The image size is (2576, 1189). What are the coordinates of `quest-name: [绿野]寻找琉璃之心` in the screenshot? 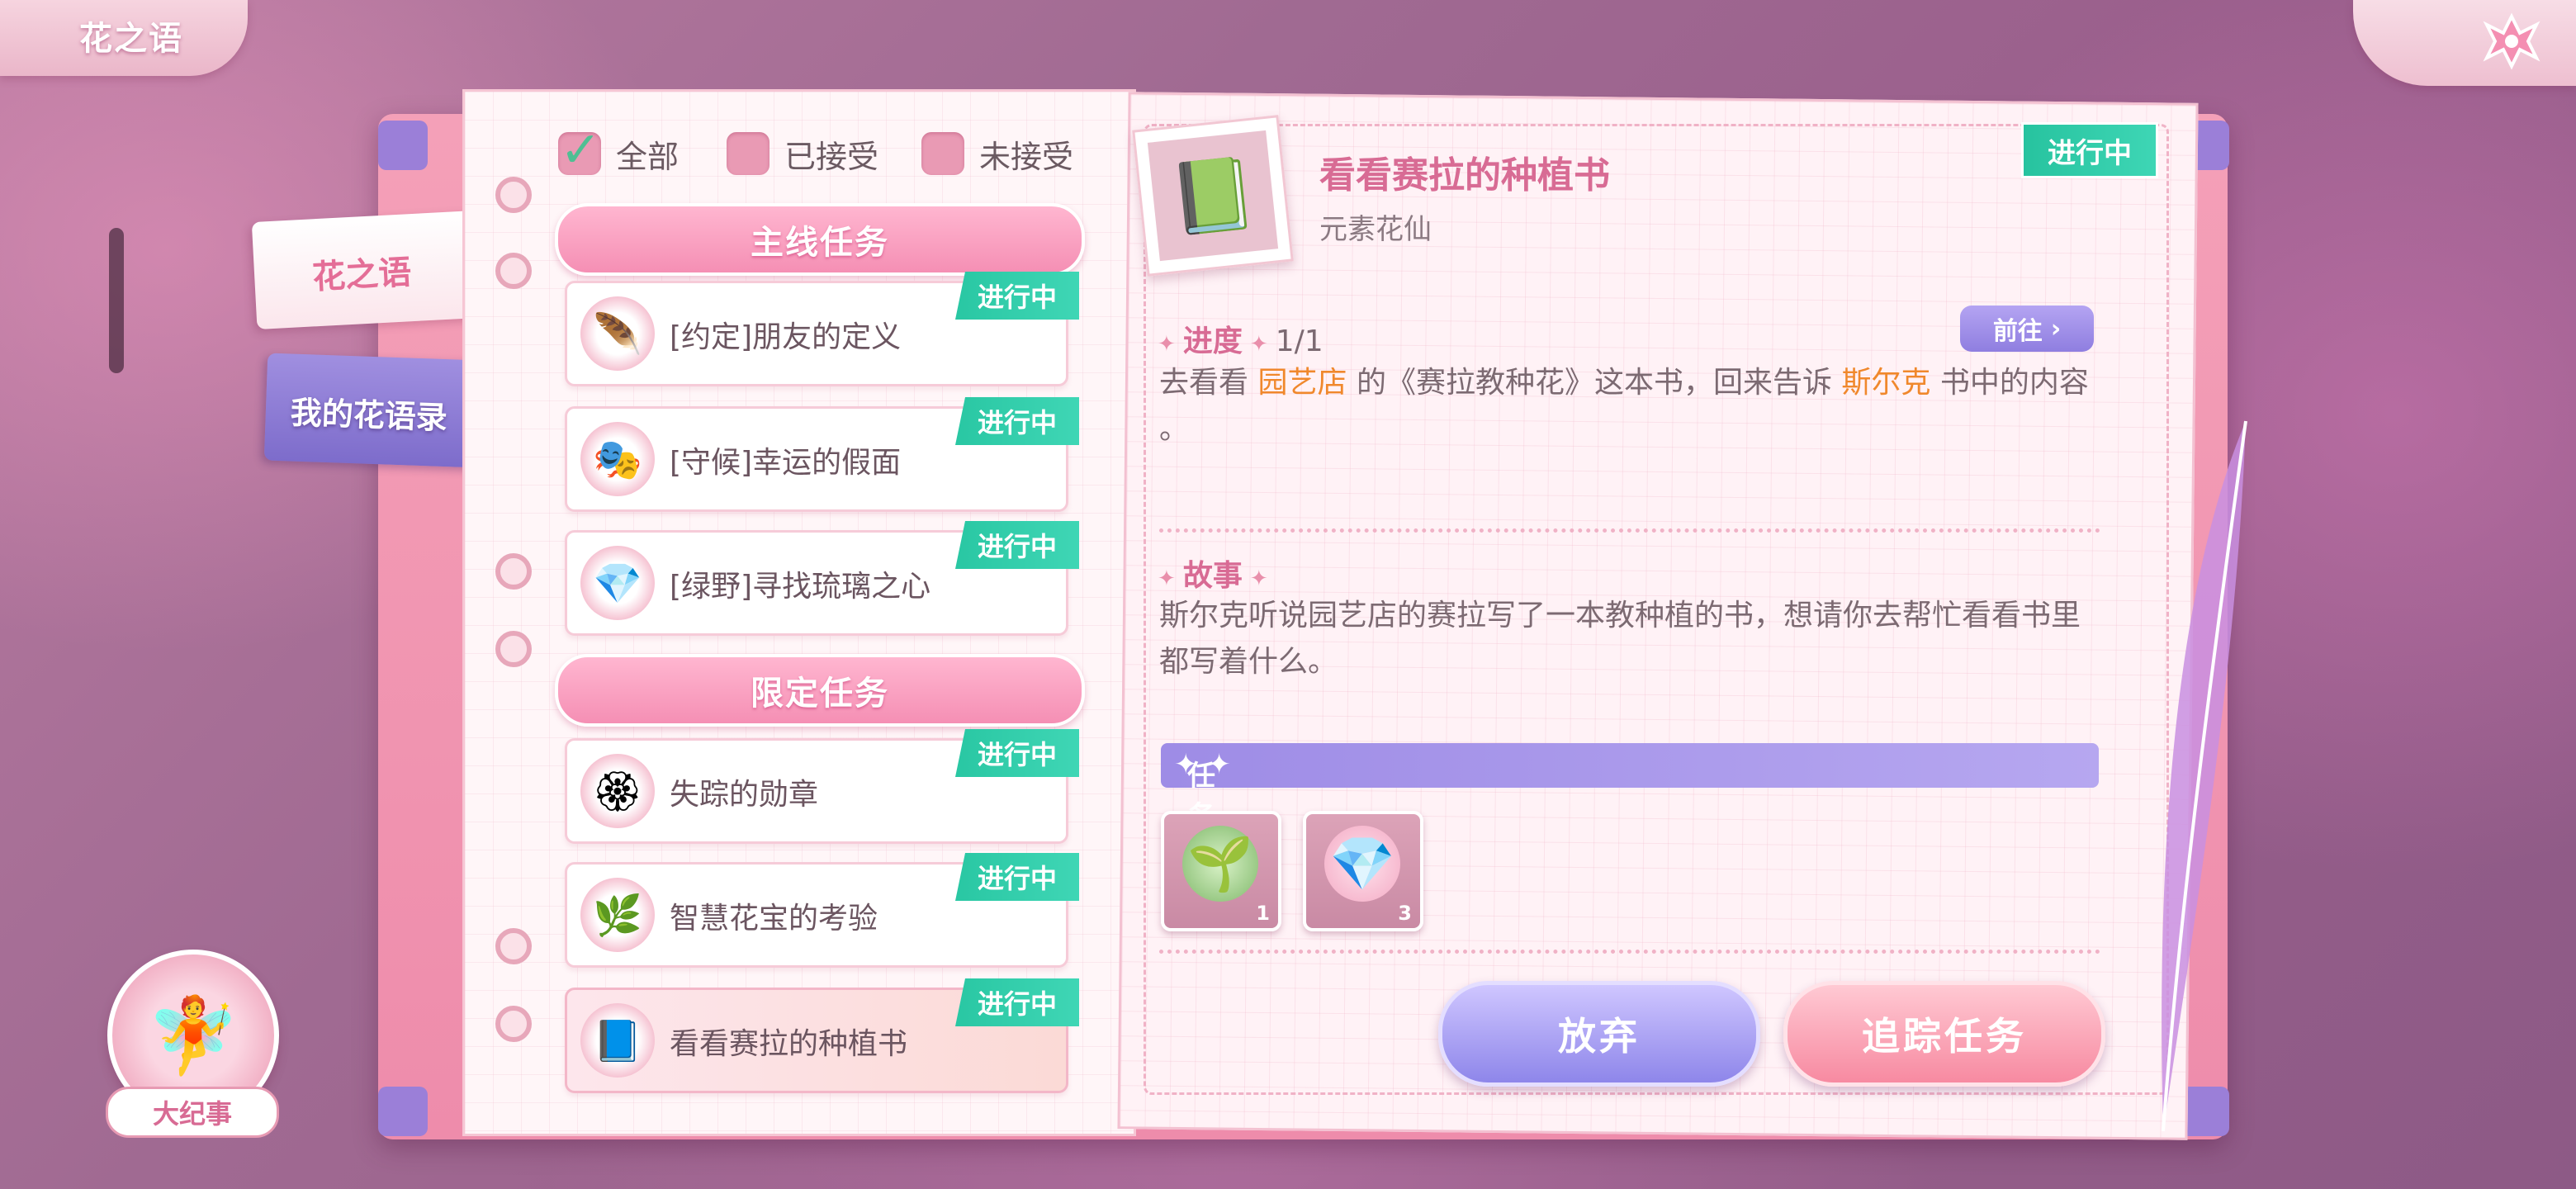 It's located at (800, 587).